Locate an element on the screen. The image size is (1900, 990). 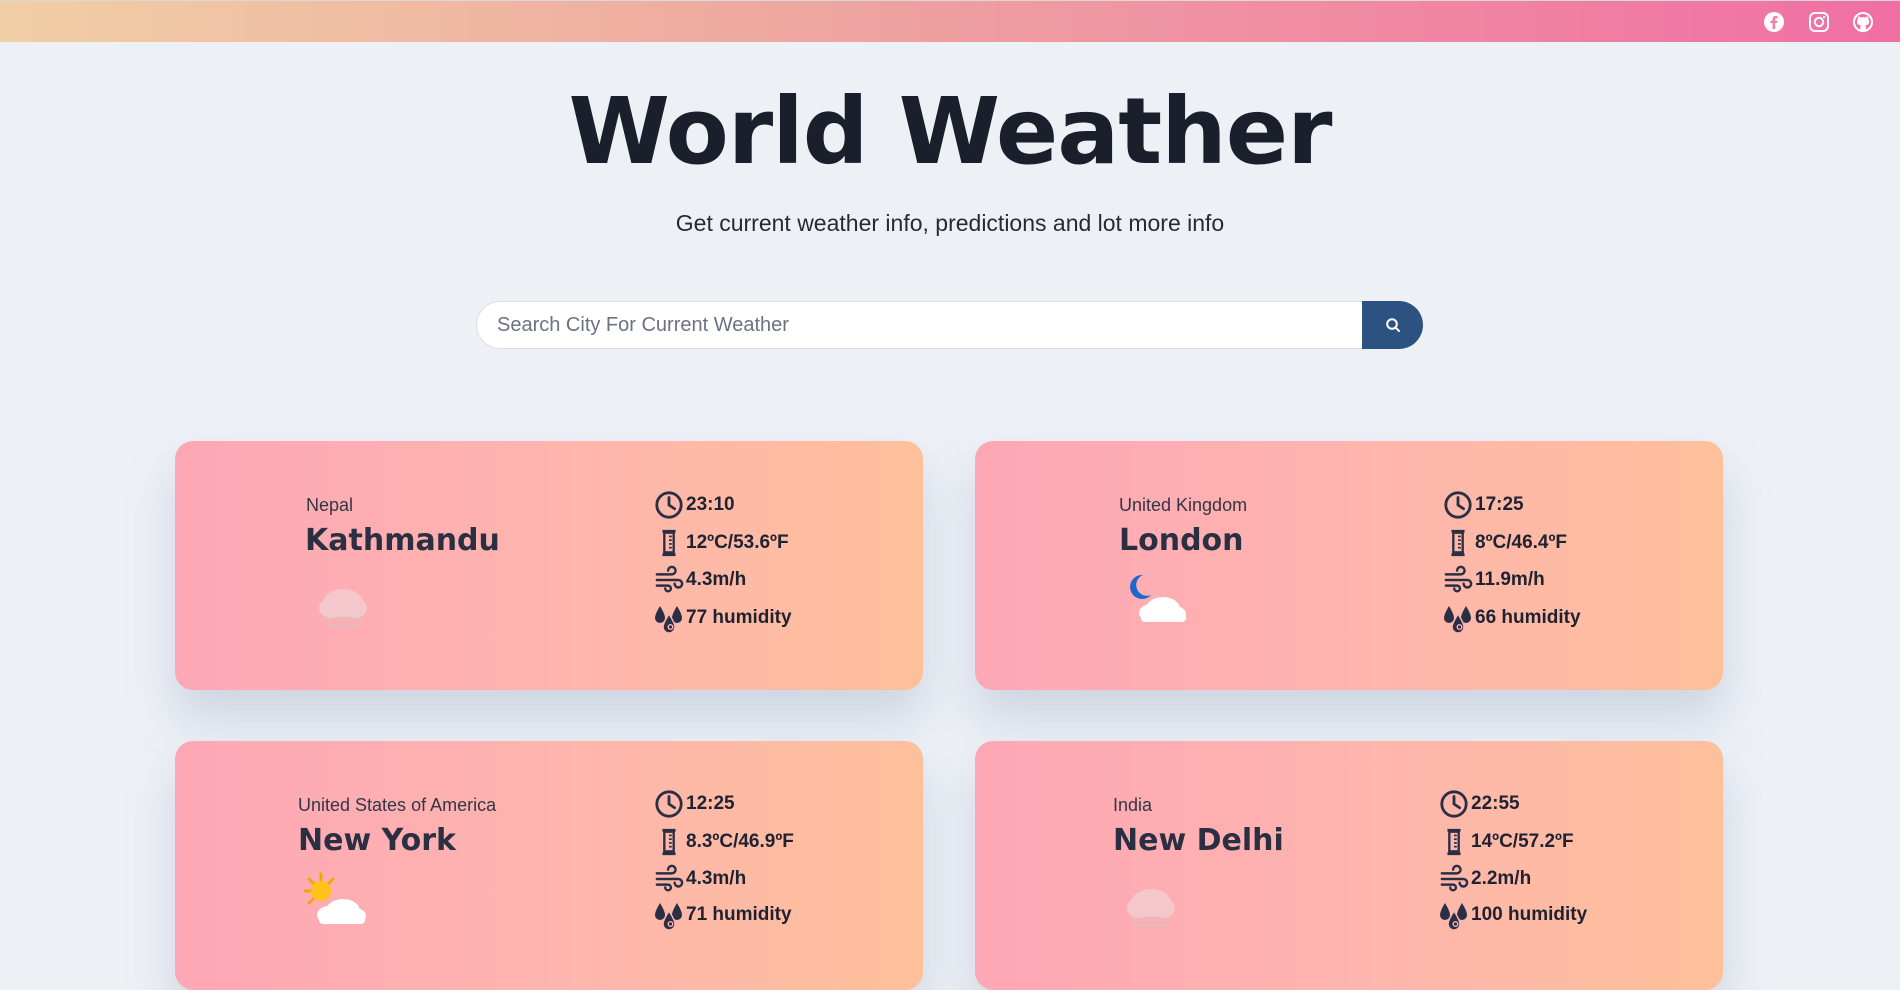
stat-time-value: 17:25 is located at coordinates (1499, 504).